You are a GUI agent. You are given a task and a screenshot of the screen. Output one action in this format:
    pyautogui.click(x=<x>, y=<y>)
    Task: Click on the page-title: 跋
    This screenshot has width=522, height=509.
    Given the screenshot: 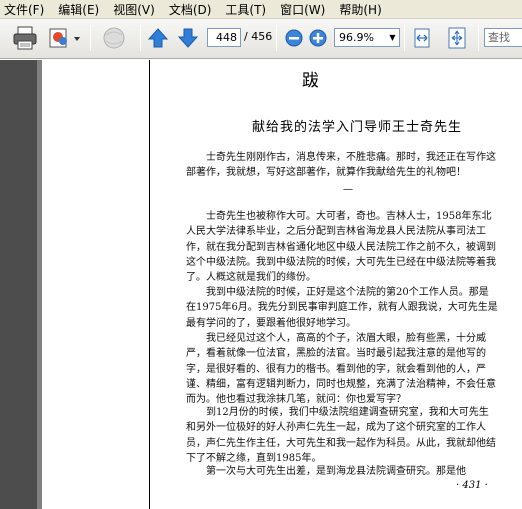 What is the action you would take?
    pyautogui.click(x=311, y=81)
    